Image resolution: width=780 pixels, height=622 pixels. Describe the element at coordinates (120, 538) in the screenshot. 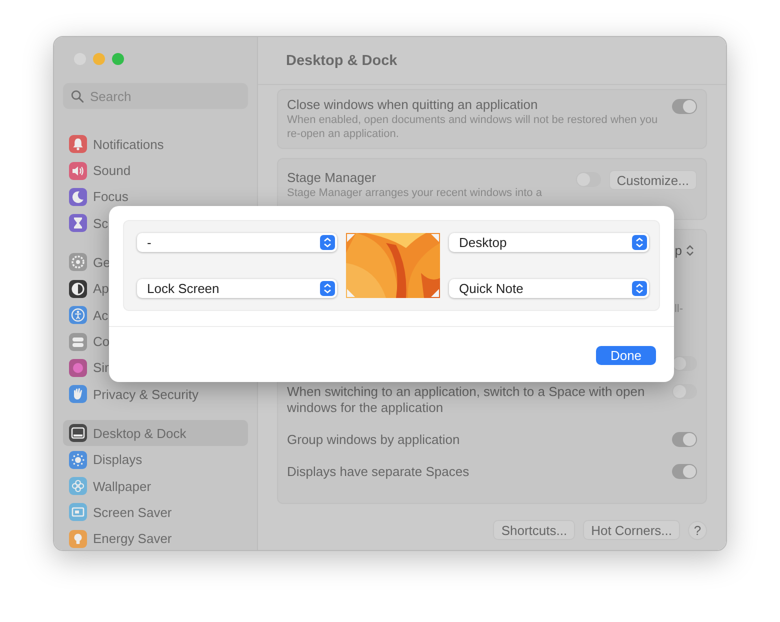

I see `sidebar-item: Energy Saver` at that location.